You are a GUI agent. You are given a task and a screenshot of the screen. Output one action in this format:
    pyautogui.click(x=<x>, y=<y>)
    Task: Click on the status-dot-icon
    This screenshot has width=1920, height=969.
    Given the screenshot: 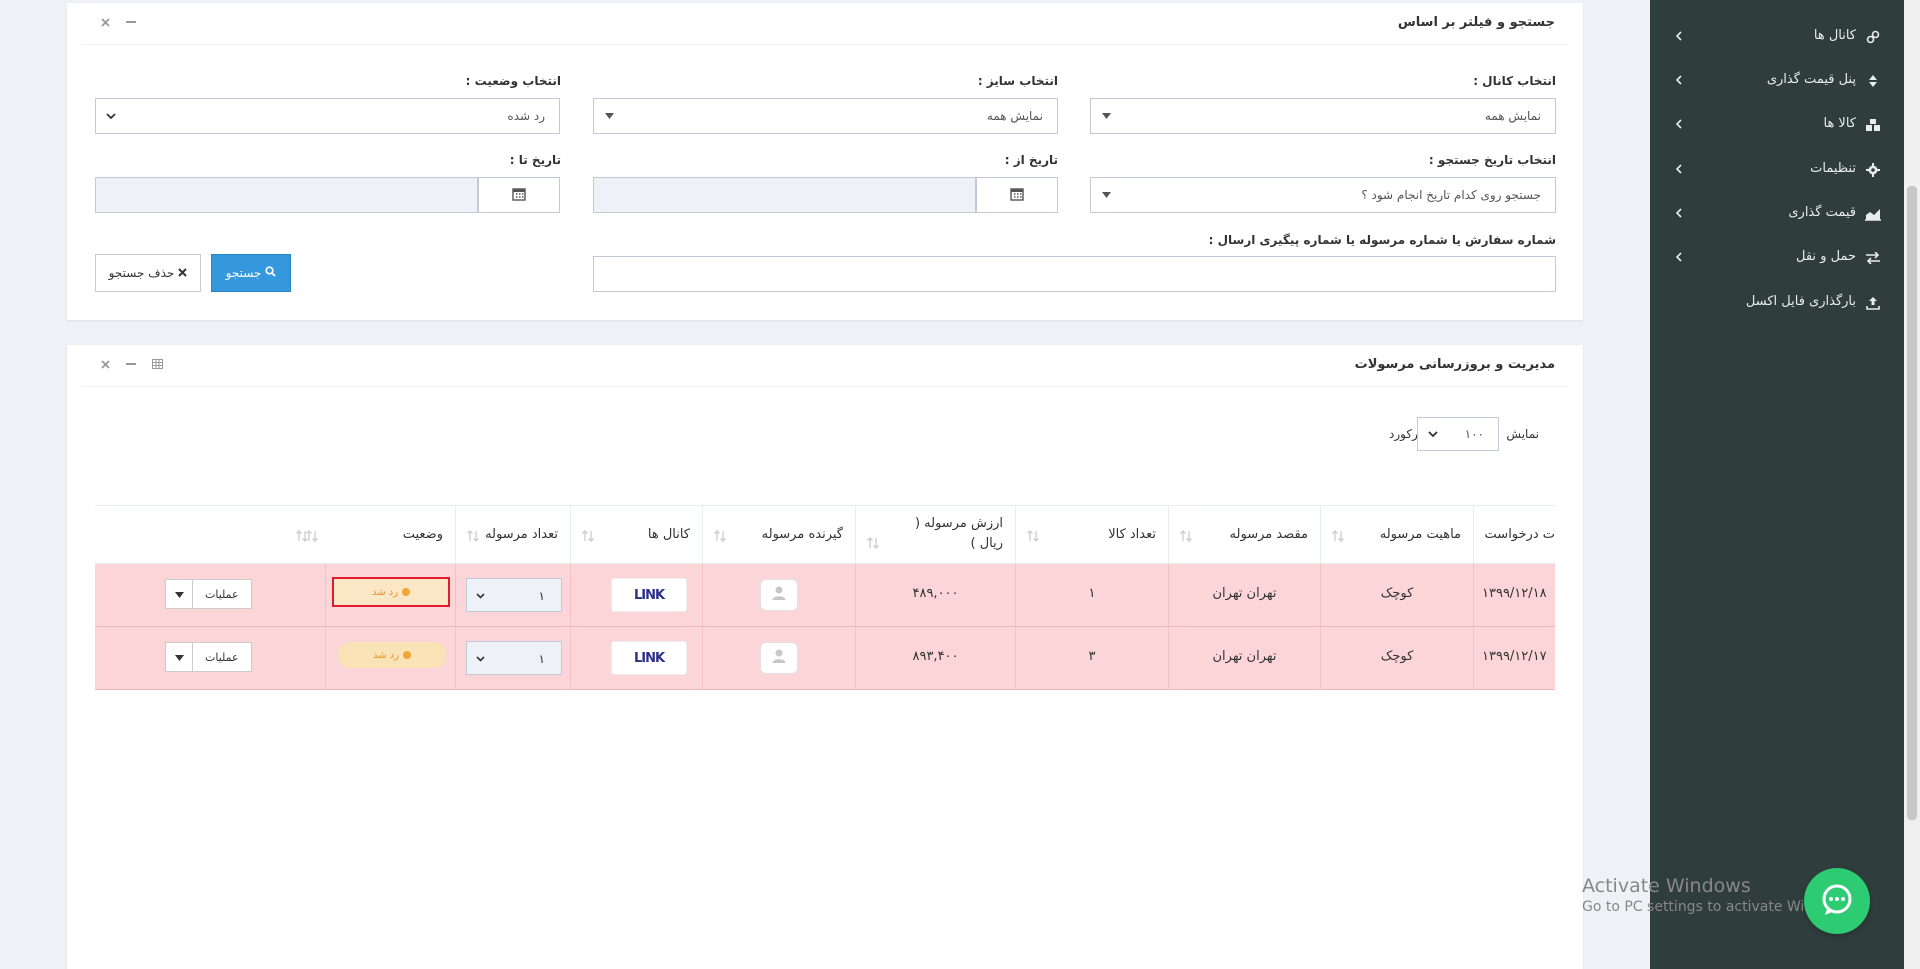 What is the action you would take?
    pyautogui.click(x=406, y=592)
    